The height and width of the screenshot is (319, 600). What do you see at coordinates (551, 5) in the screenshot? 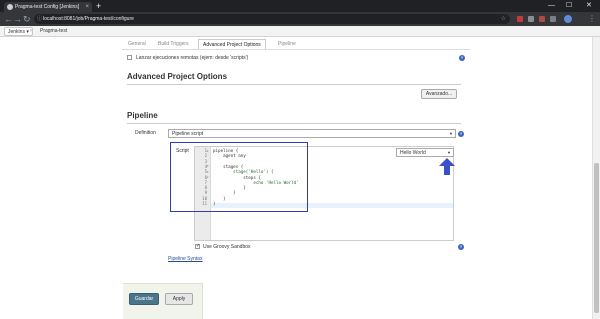
I see `minimize-icon: —` at bounding box center [551, 5].